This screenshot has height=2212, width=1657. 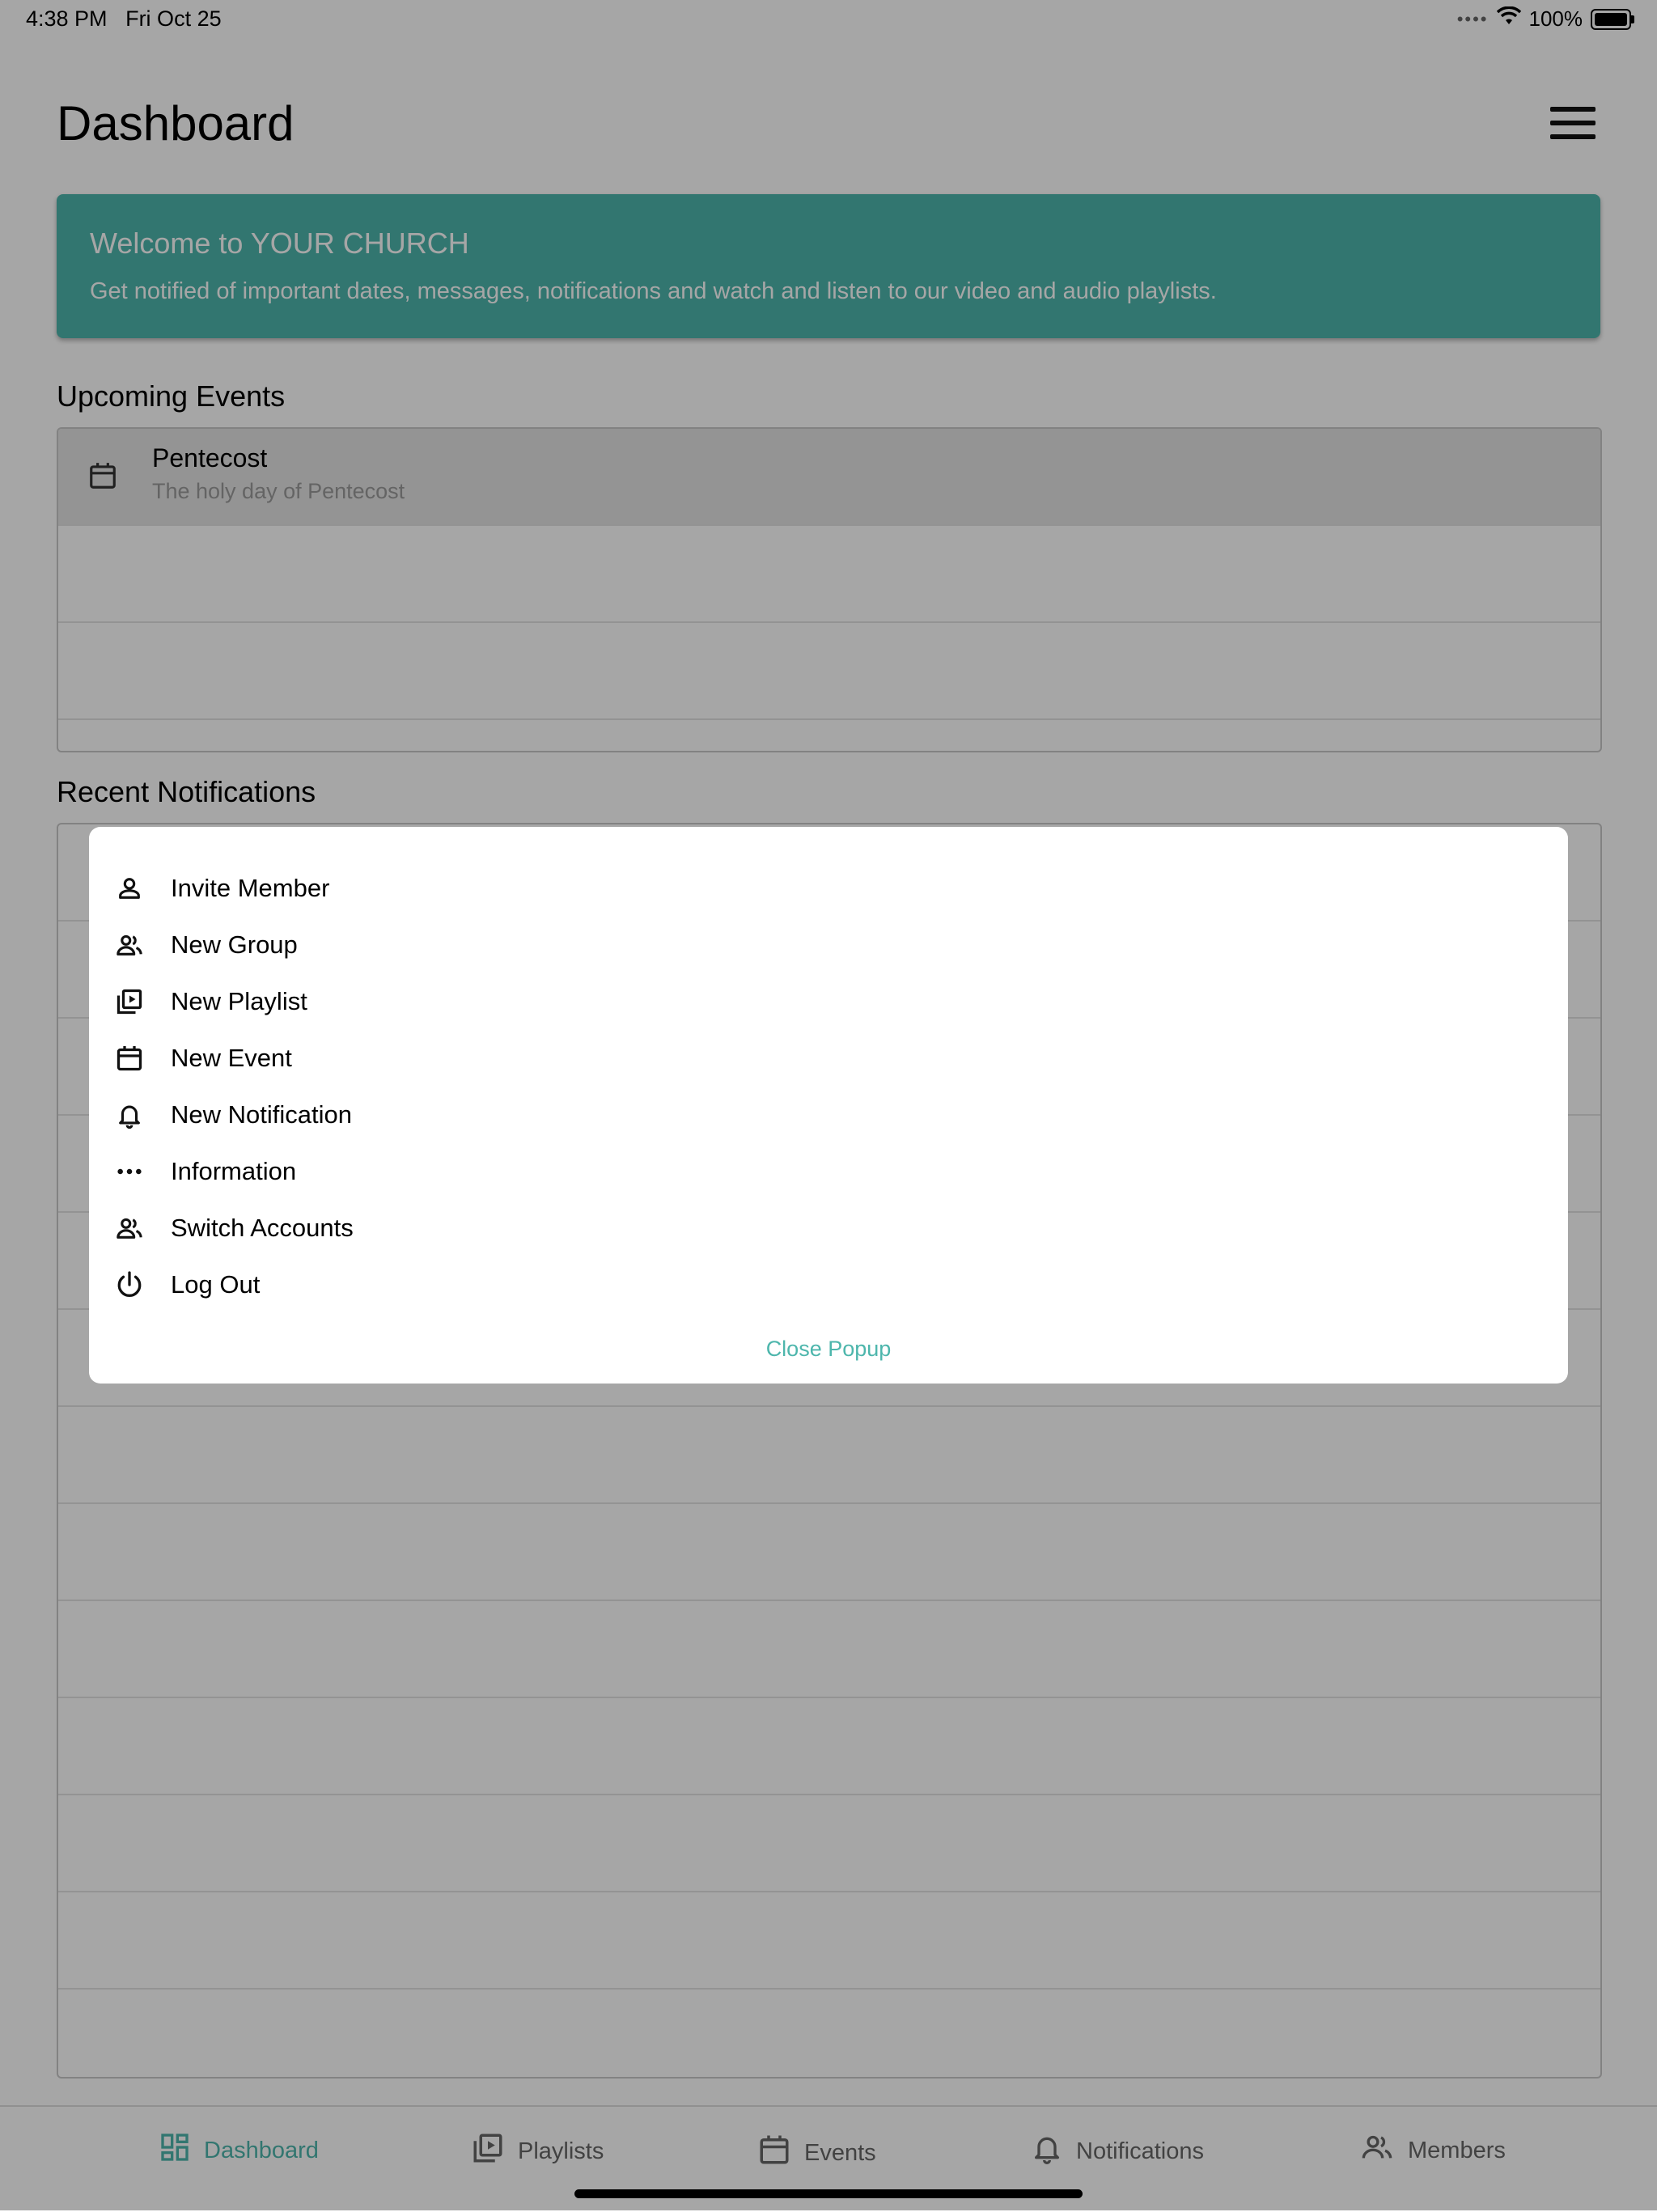 I want to click on more-horizontal-icon, so click(x=129, y=1171).